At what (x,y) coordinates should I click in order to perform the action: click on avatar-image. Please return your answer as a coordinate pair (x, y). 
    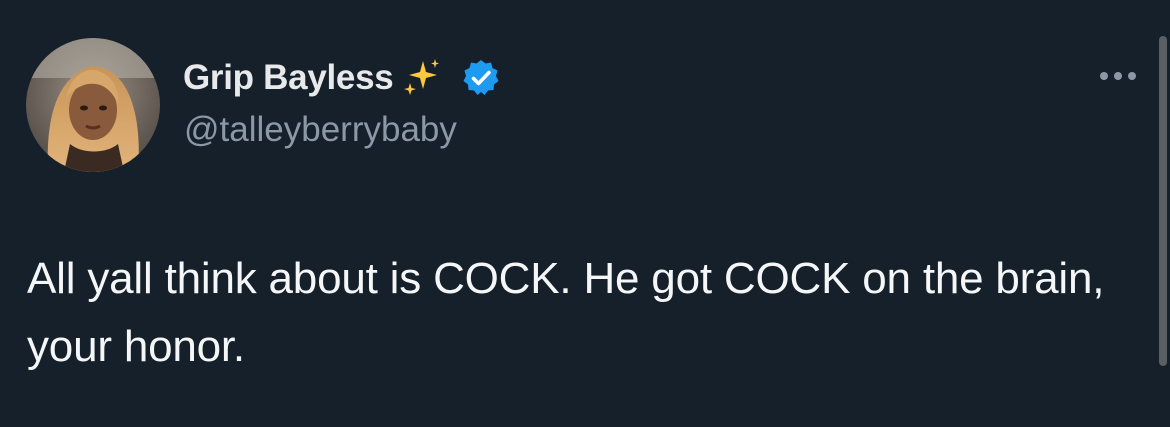
    Looking at the image, I should click on (93, 105).